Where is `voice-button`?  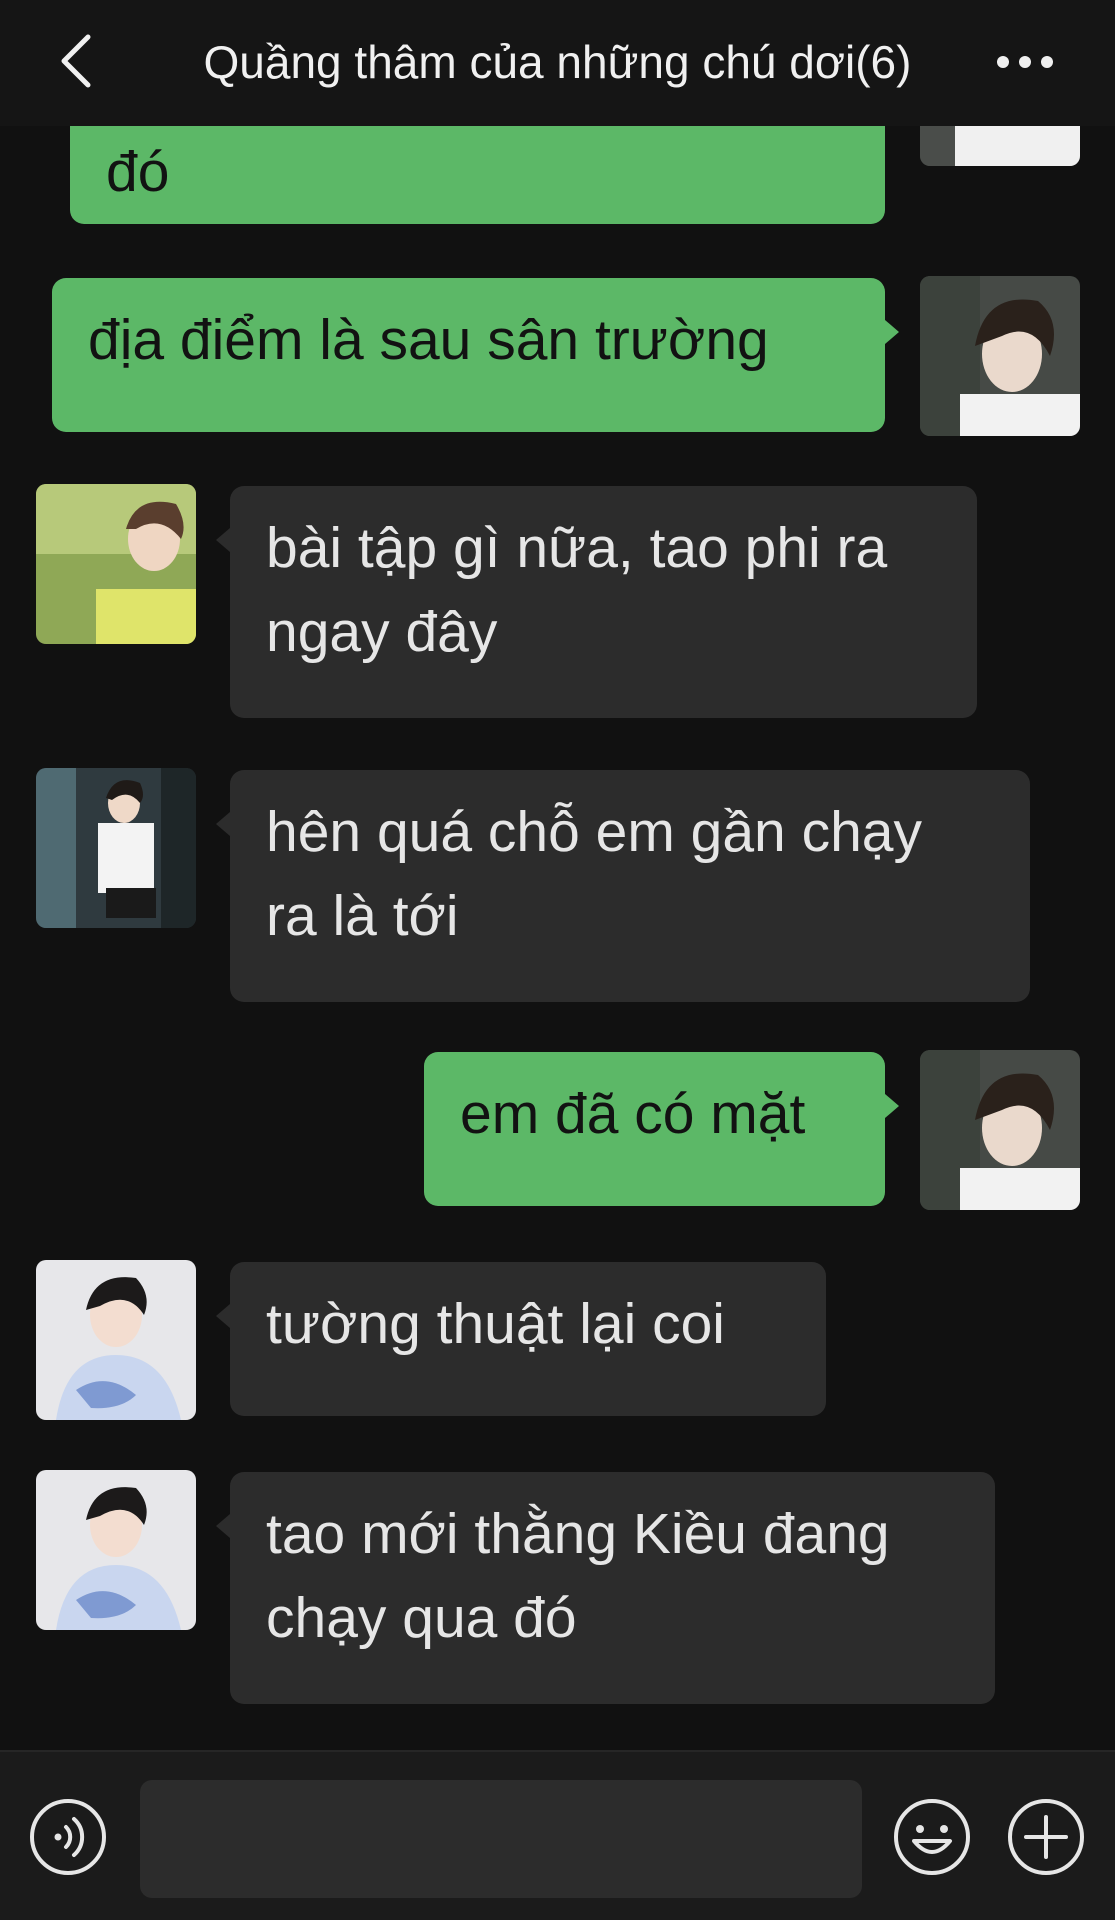
voice-button is located at coordinates (68, 1837).